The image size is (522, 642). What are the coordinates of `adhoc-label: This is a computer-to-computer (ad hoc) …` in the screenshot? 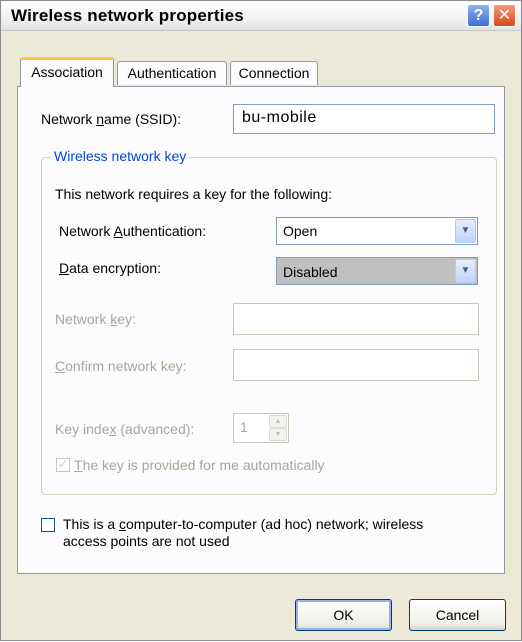 It's located at (243, 532).